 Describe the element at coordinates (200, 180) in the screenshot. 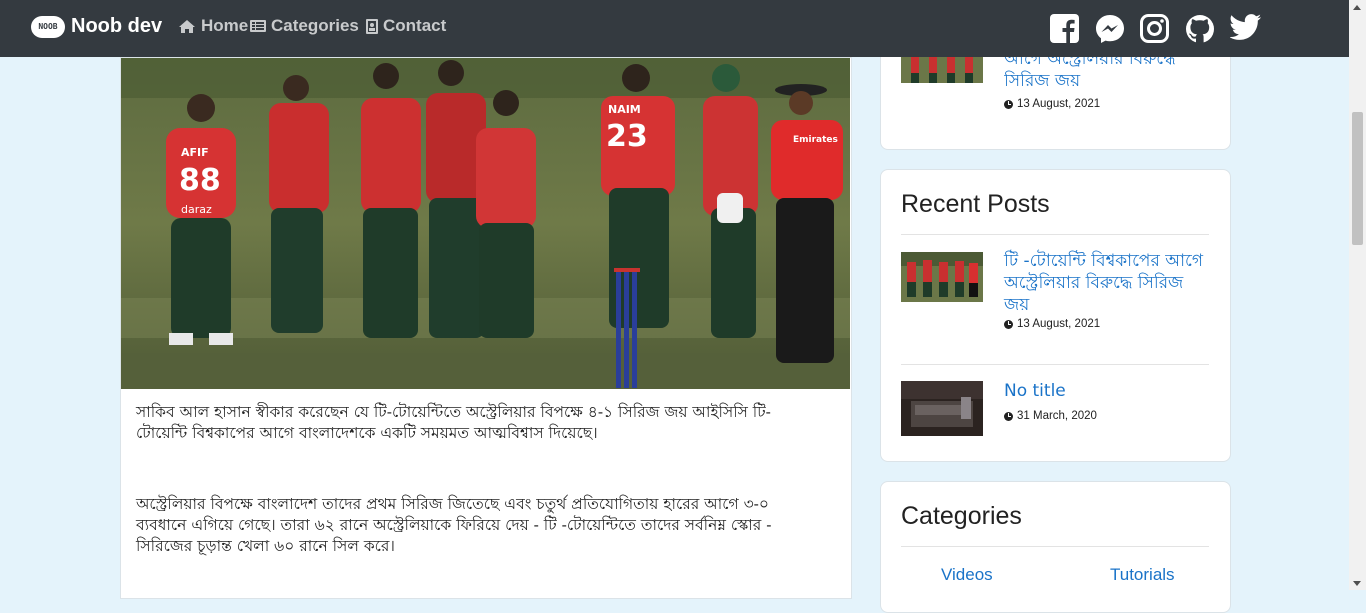

I see `jersey-number-1: 88` at that location.